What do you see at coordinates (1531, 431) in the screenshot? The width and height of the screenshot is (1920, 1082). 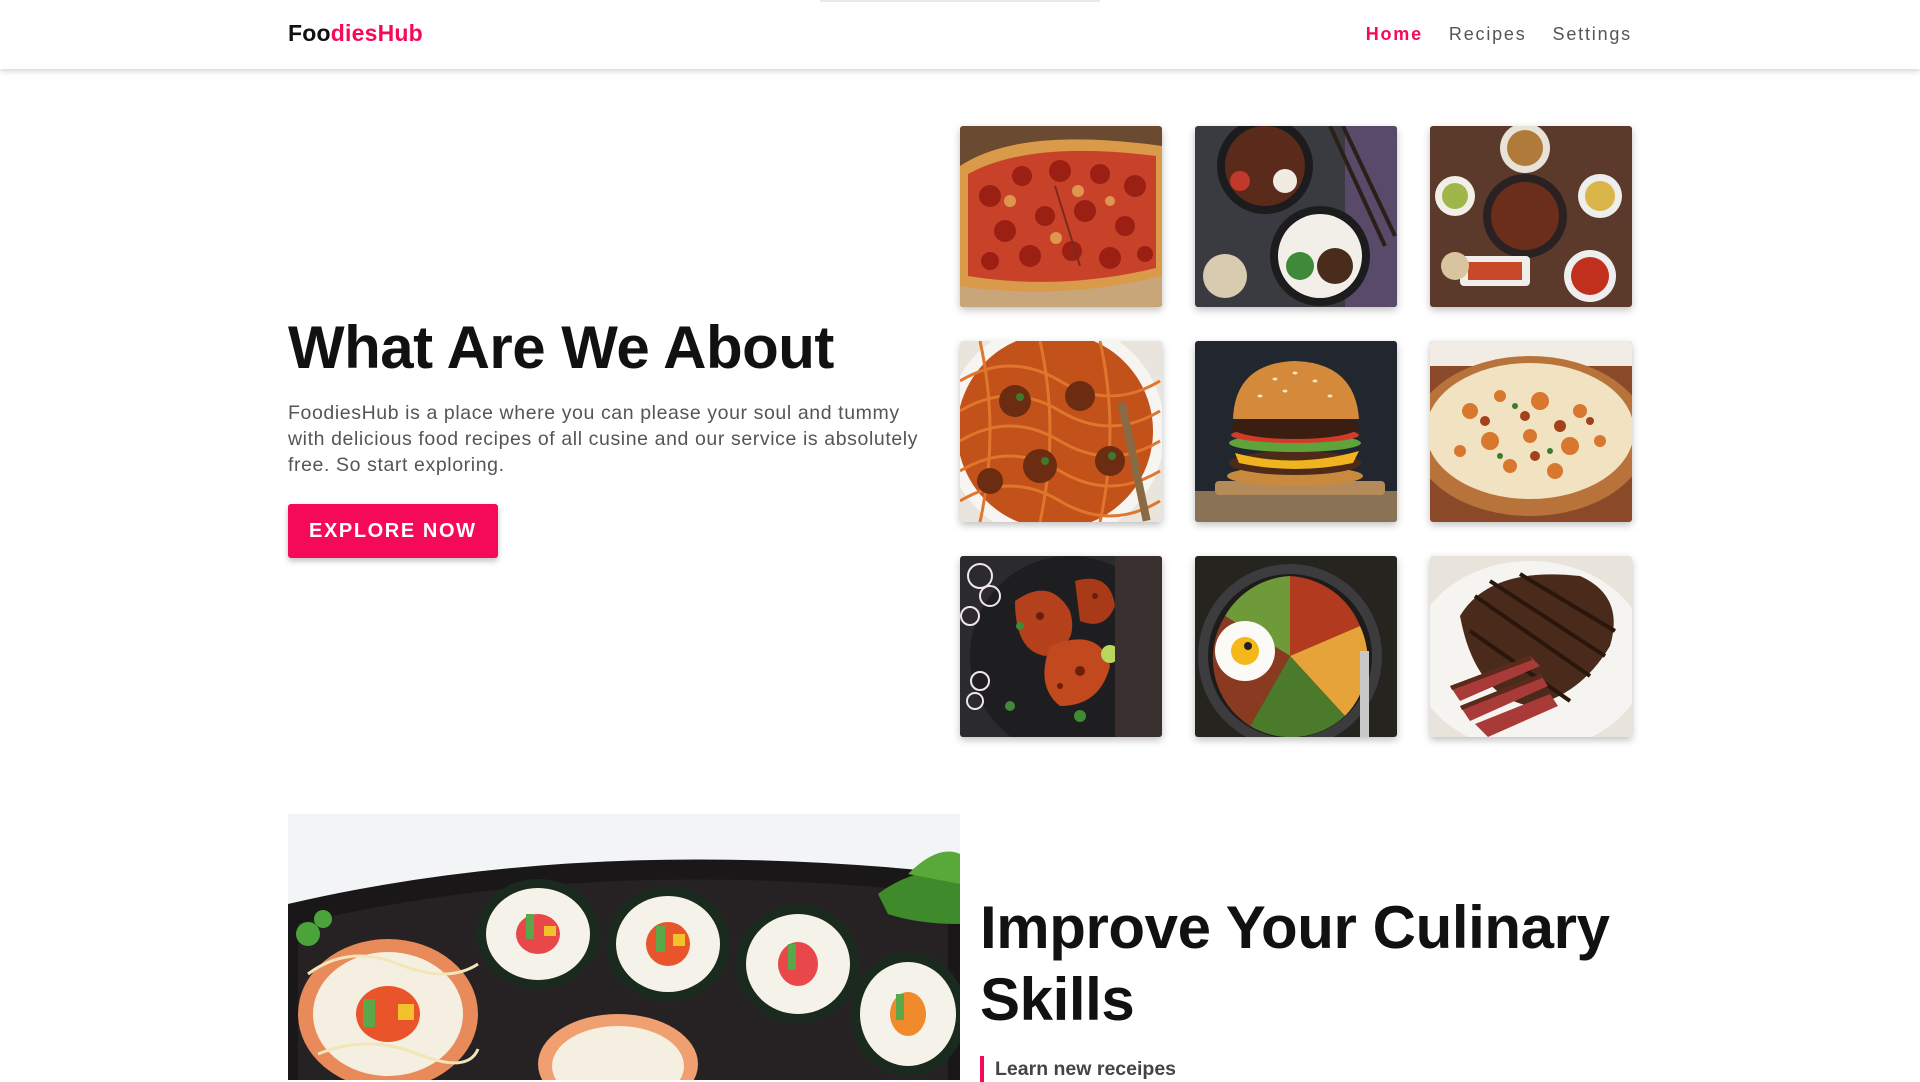 I see `biryani-image` at bounding box center [1531, 431].